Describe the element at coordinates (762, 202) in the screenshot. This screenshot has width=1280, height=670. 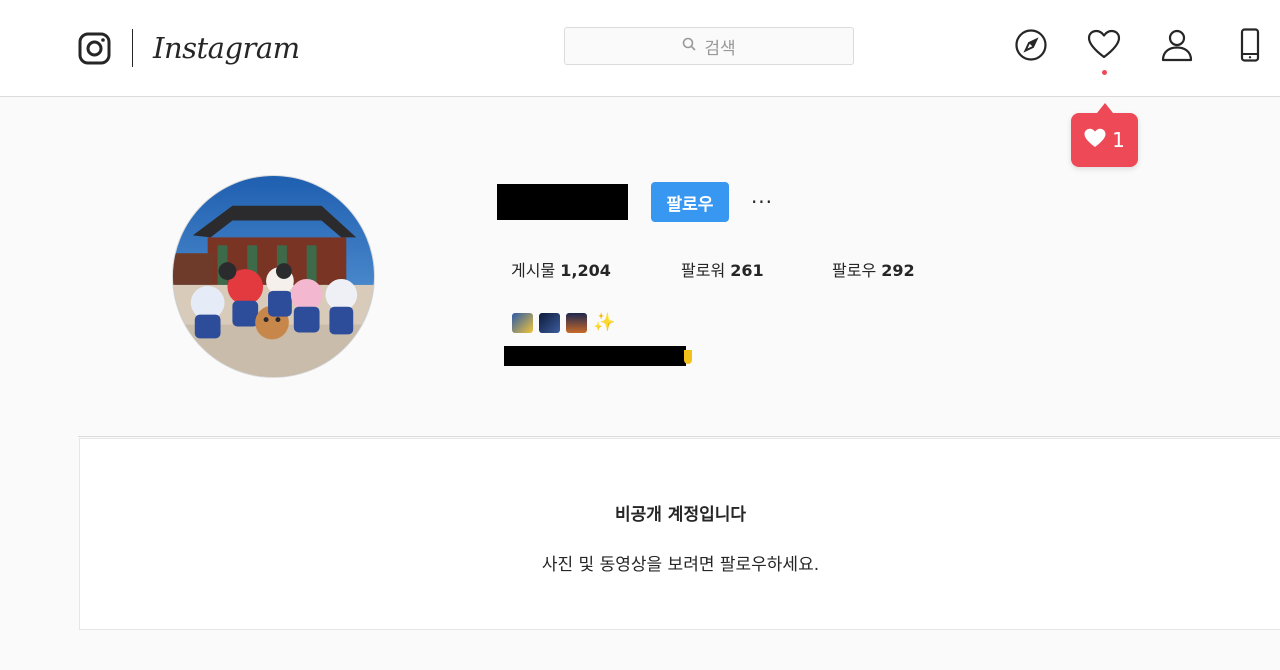
I see `more-options-icon: ···` at that location.